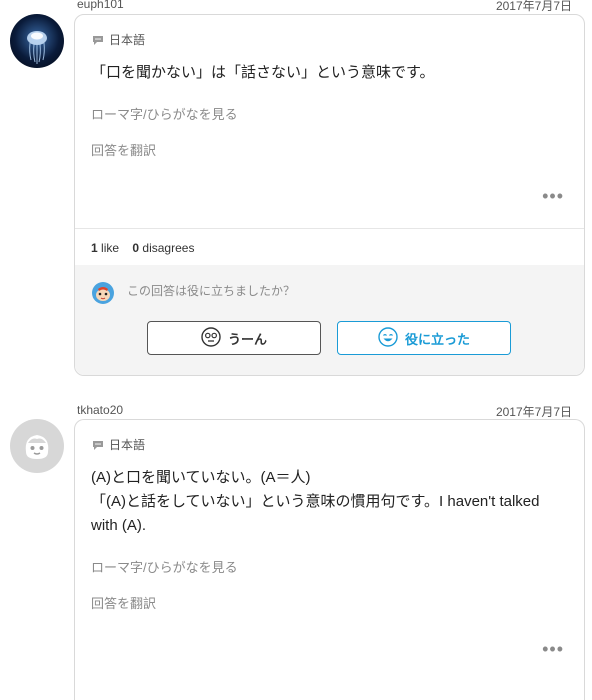  I want to click on reaction-stats: 1 like 0 disagrees, so click(142, 248).